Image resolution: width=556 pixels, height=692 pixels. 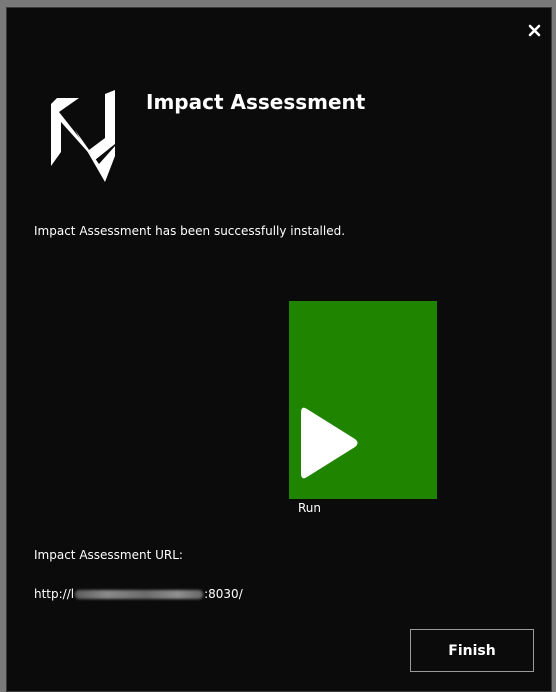 I want to click on redacted-hostname, so click(x=139, y=594).